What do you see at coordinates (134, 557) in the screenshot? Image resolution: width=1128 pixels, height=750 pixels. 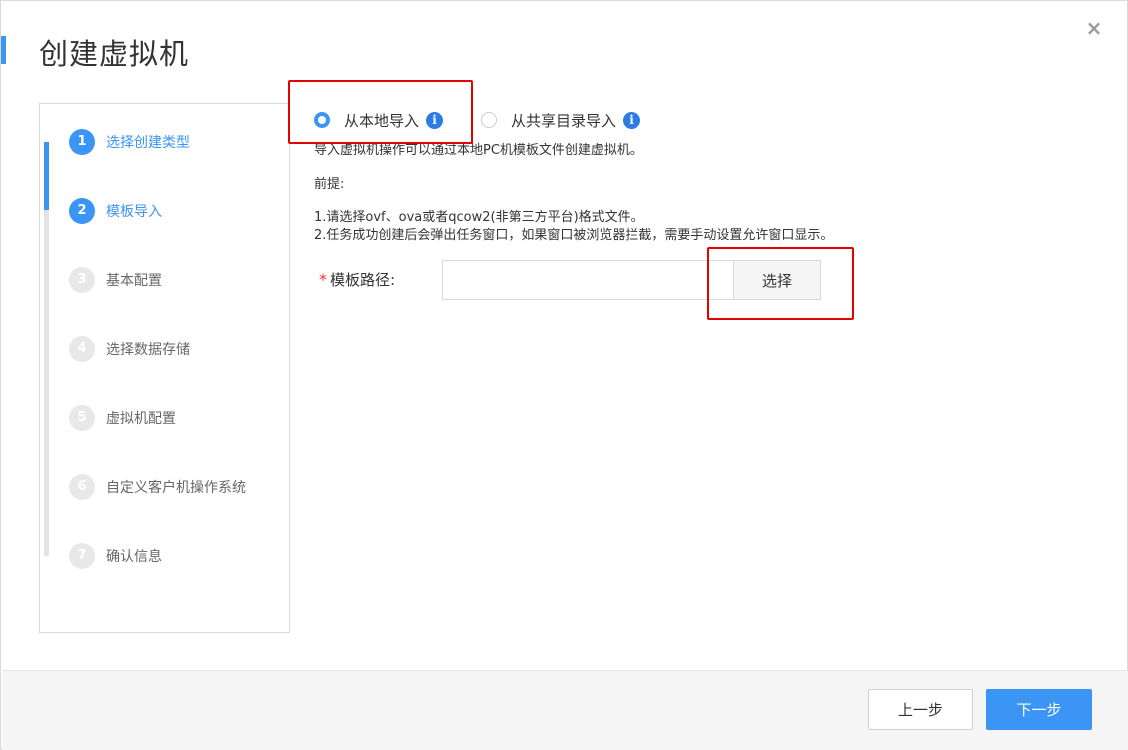 I see `step-label: 确认信息` at bounding box center [134, 557].